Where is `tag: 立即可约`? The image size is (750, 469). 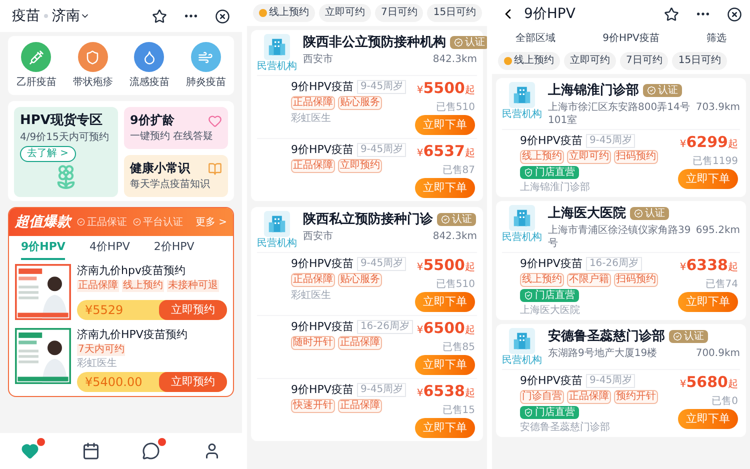
tag: 立即可约 is located at coordinates (589, 157).